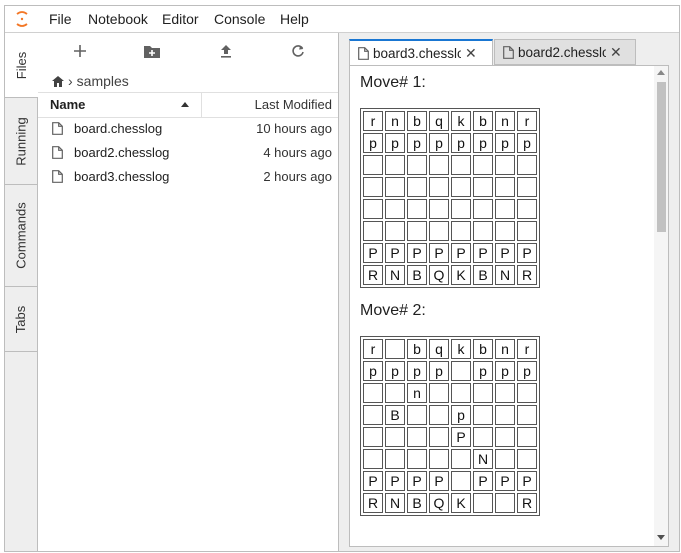  I want to click on sidebar-tab-bar: Files Running Commands Tabs, so click(21, 292).